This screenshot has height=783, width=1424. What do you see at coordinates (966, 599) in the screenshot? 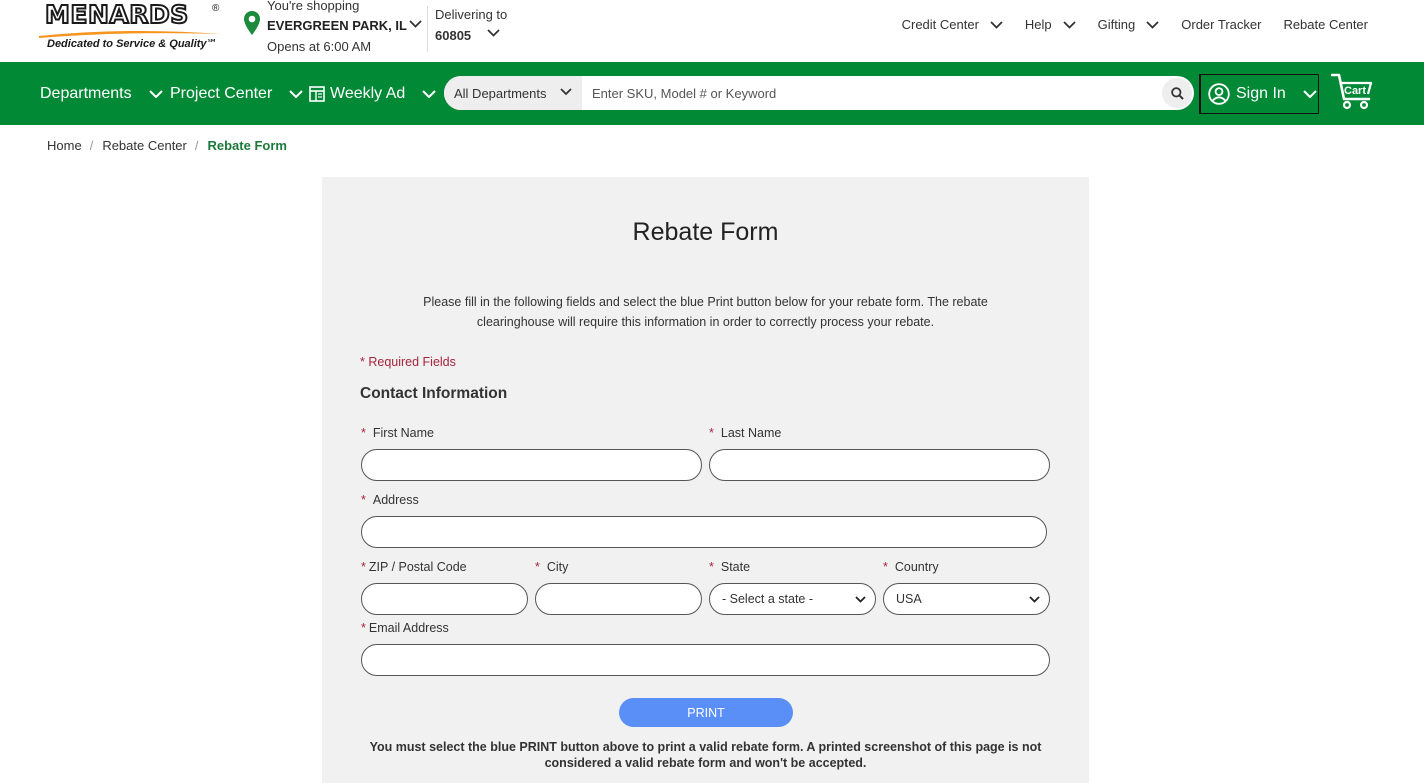
I see `country-select: USA` at bounding box center [966, 599].